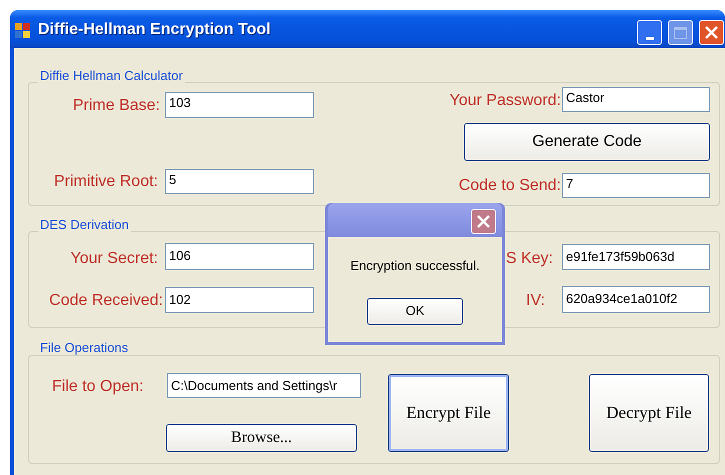  Describe the element at coordinates (84, 347) in the screenshot. I see `group-title: File Operations` at that location.